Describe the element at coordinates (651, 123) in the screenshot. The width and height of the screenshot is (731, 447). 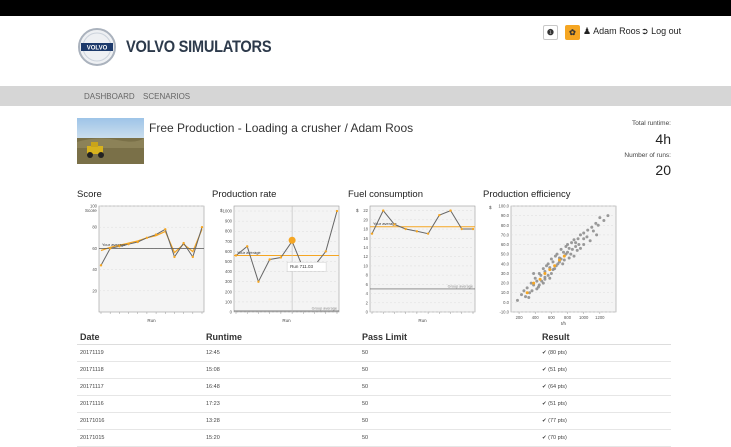
I see `total-runtime-label: Total runtime:` at that location.